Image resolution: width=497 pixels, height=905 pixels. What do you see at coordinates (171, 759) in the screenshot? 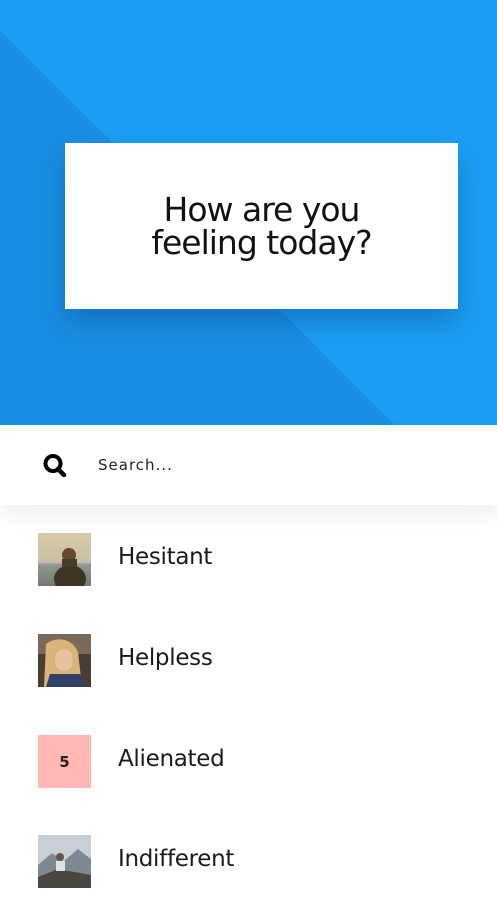
I see `item-label: Alienated` at bounding box center [171, 759].